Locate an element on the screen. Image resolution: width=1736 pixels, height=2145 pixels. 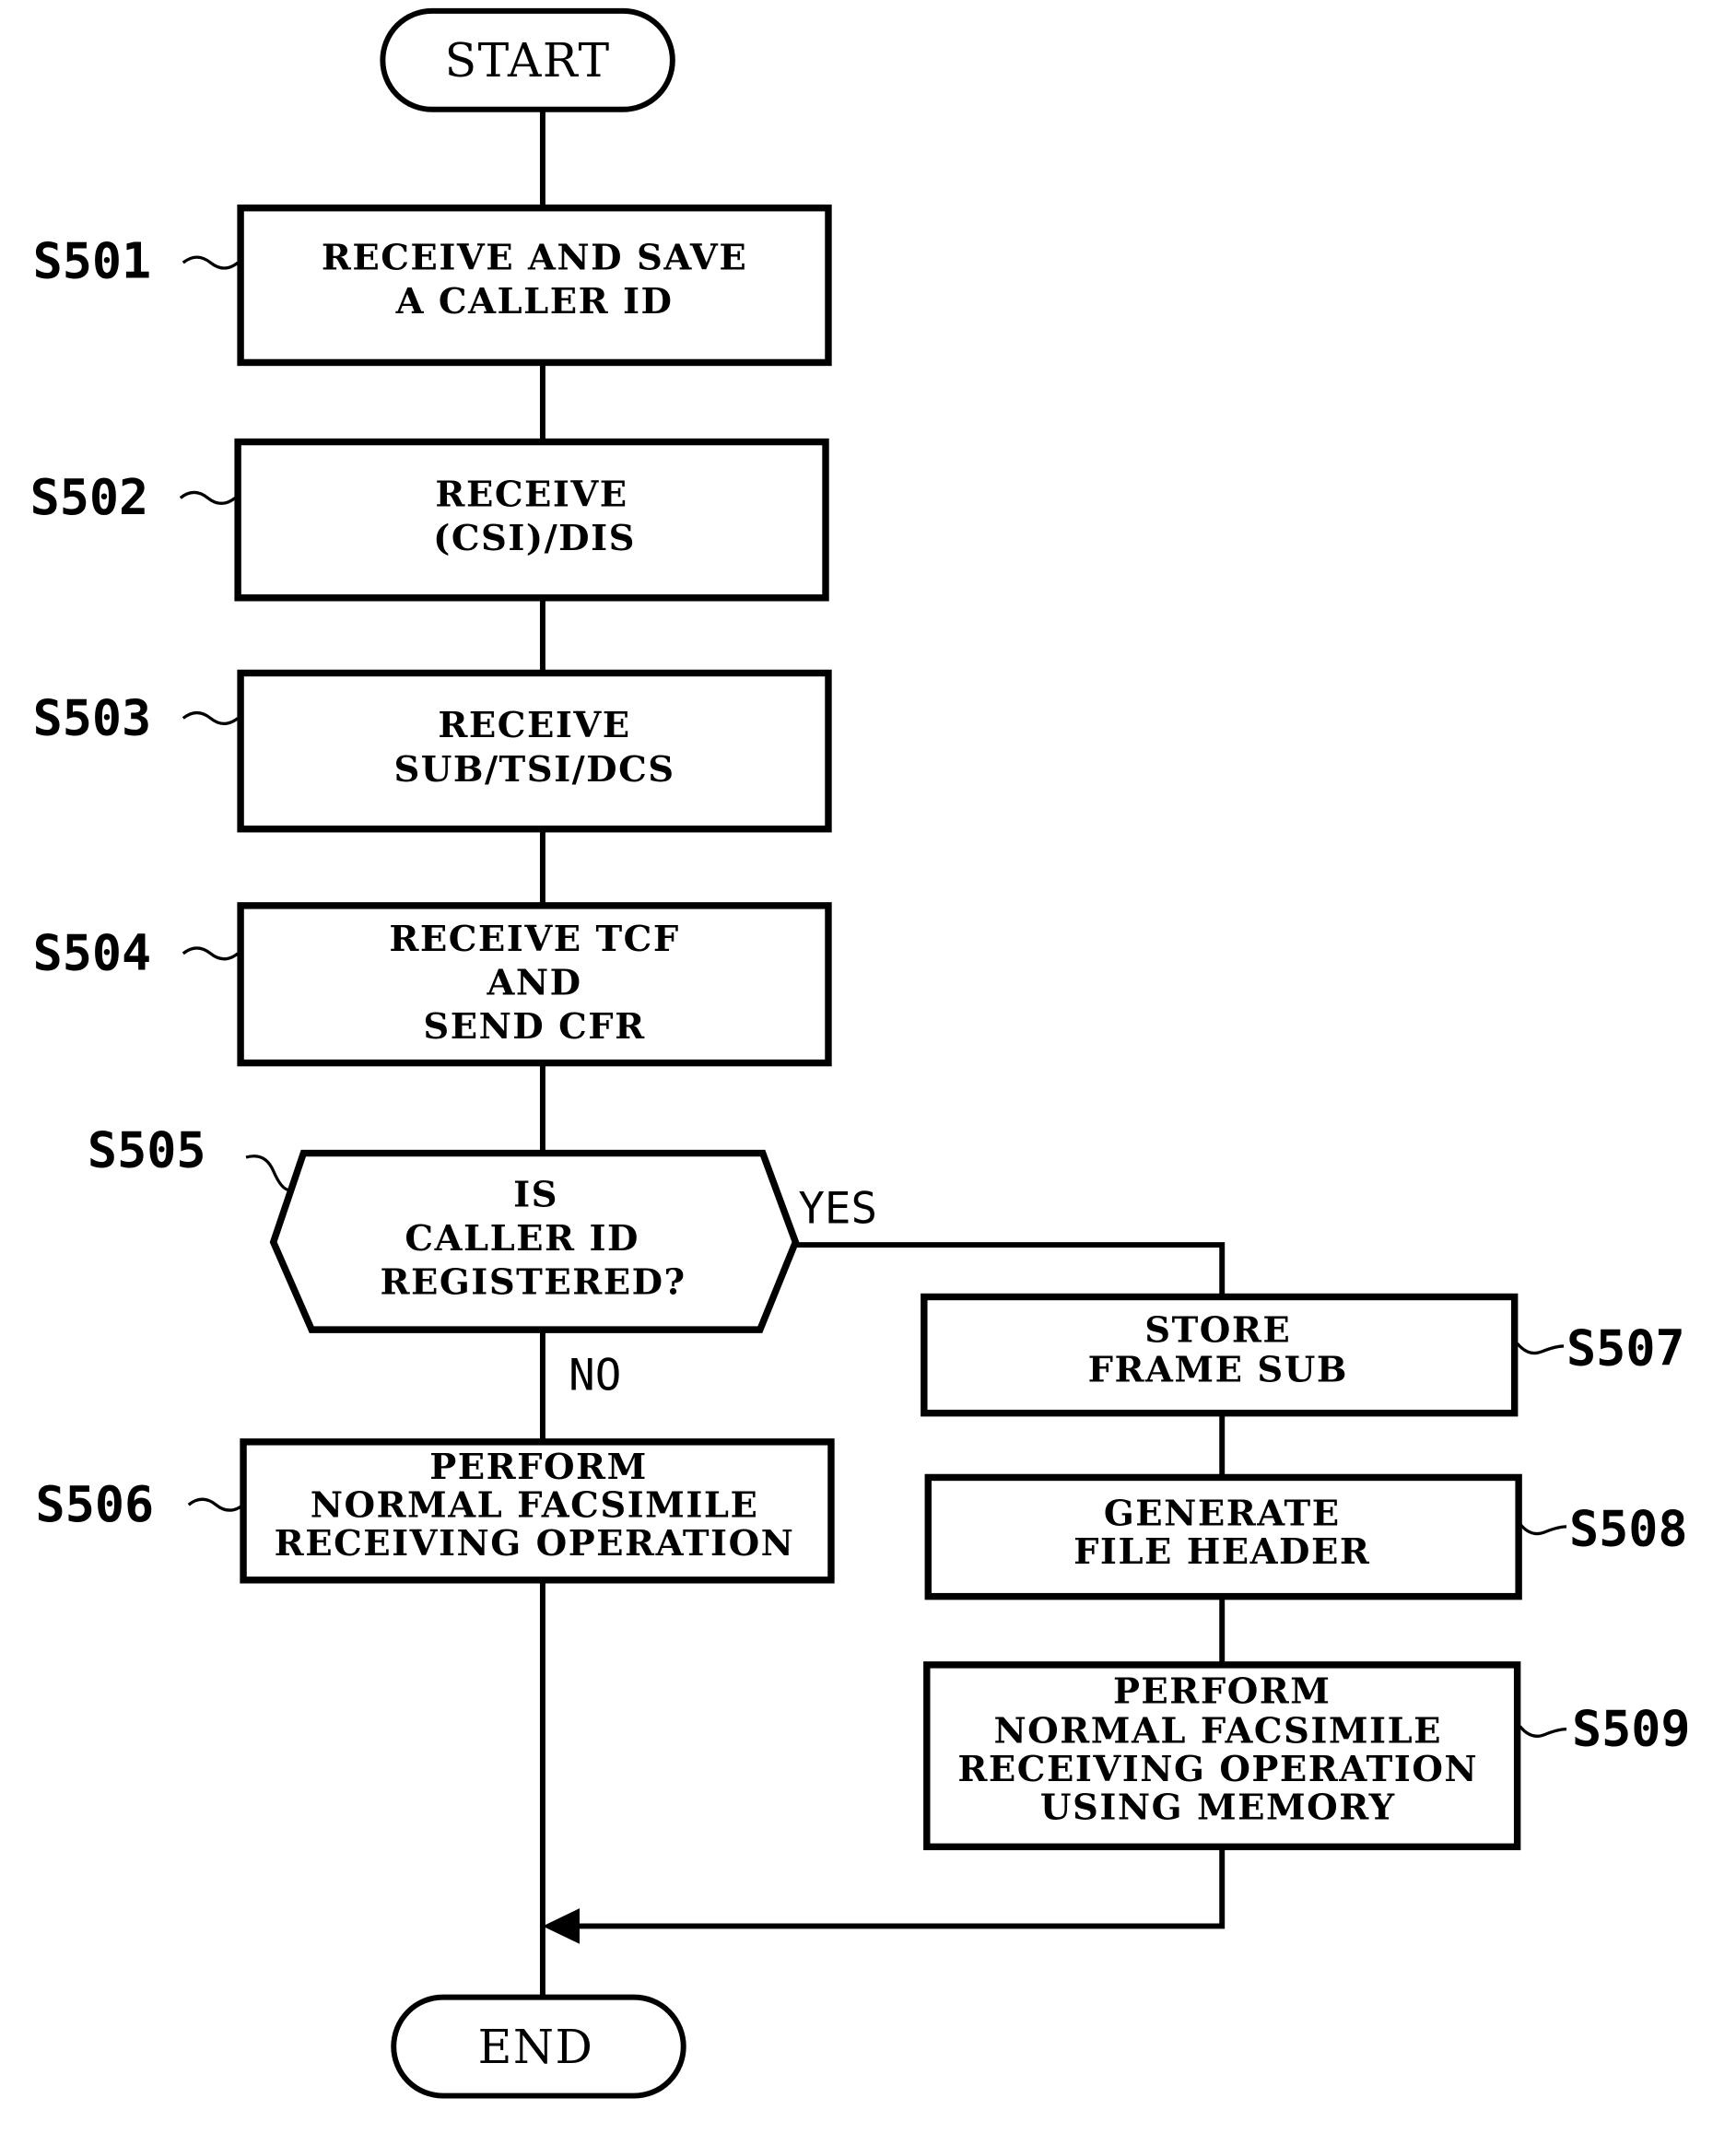
step-s504-line-3: SEND CFR is located at coordinates (534, 1027).